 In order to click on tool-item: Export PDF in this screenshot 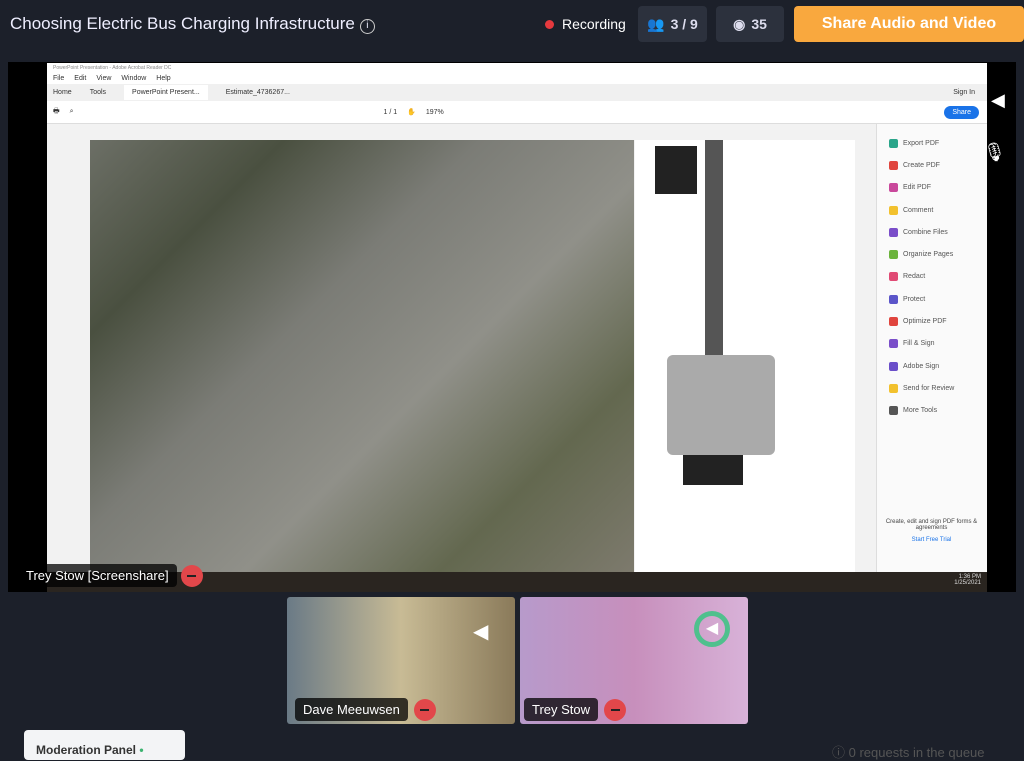, I will do `click(938, 143)`.